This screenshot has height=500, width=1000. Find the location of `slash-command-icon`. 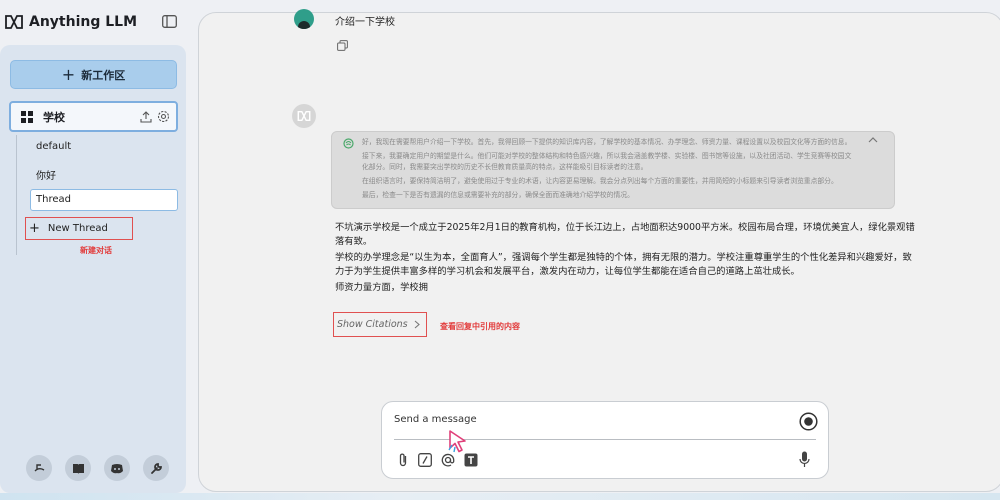

slash-command-icon is located at coordinates (425, 460).